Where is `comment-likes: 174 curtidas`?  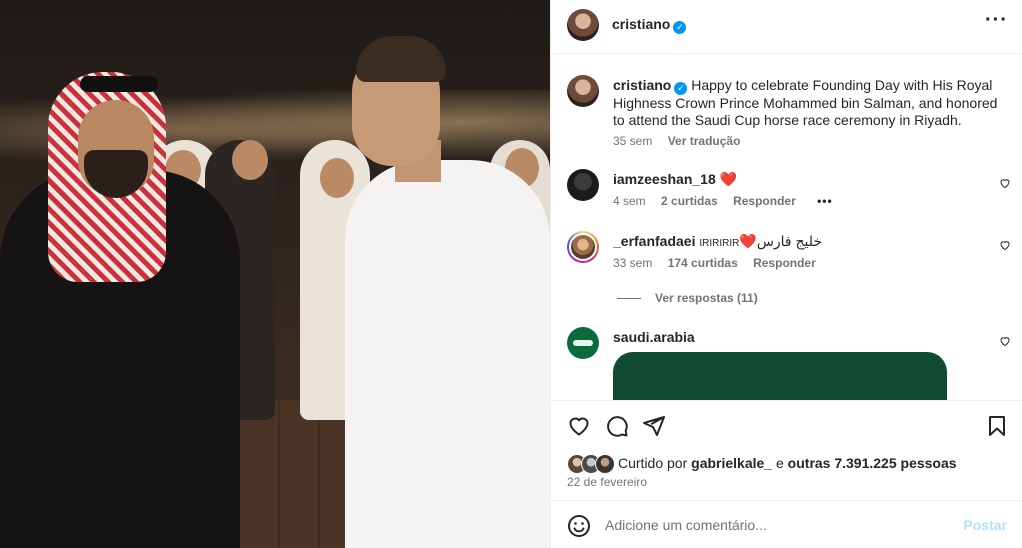
comment-likes: 174 curtidas is located at coordinates (703, 263).